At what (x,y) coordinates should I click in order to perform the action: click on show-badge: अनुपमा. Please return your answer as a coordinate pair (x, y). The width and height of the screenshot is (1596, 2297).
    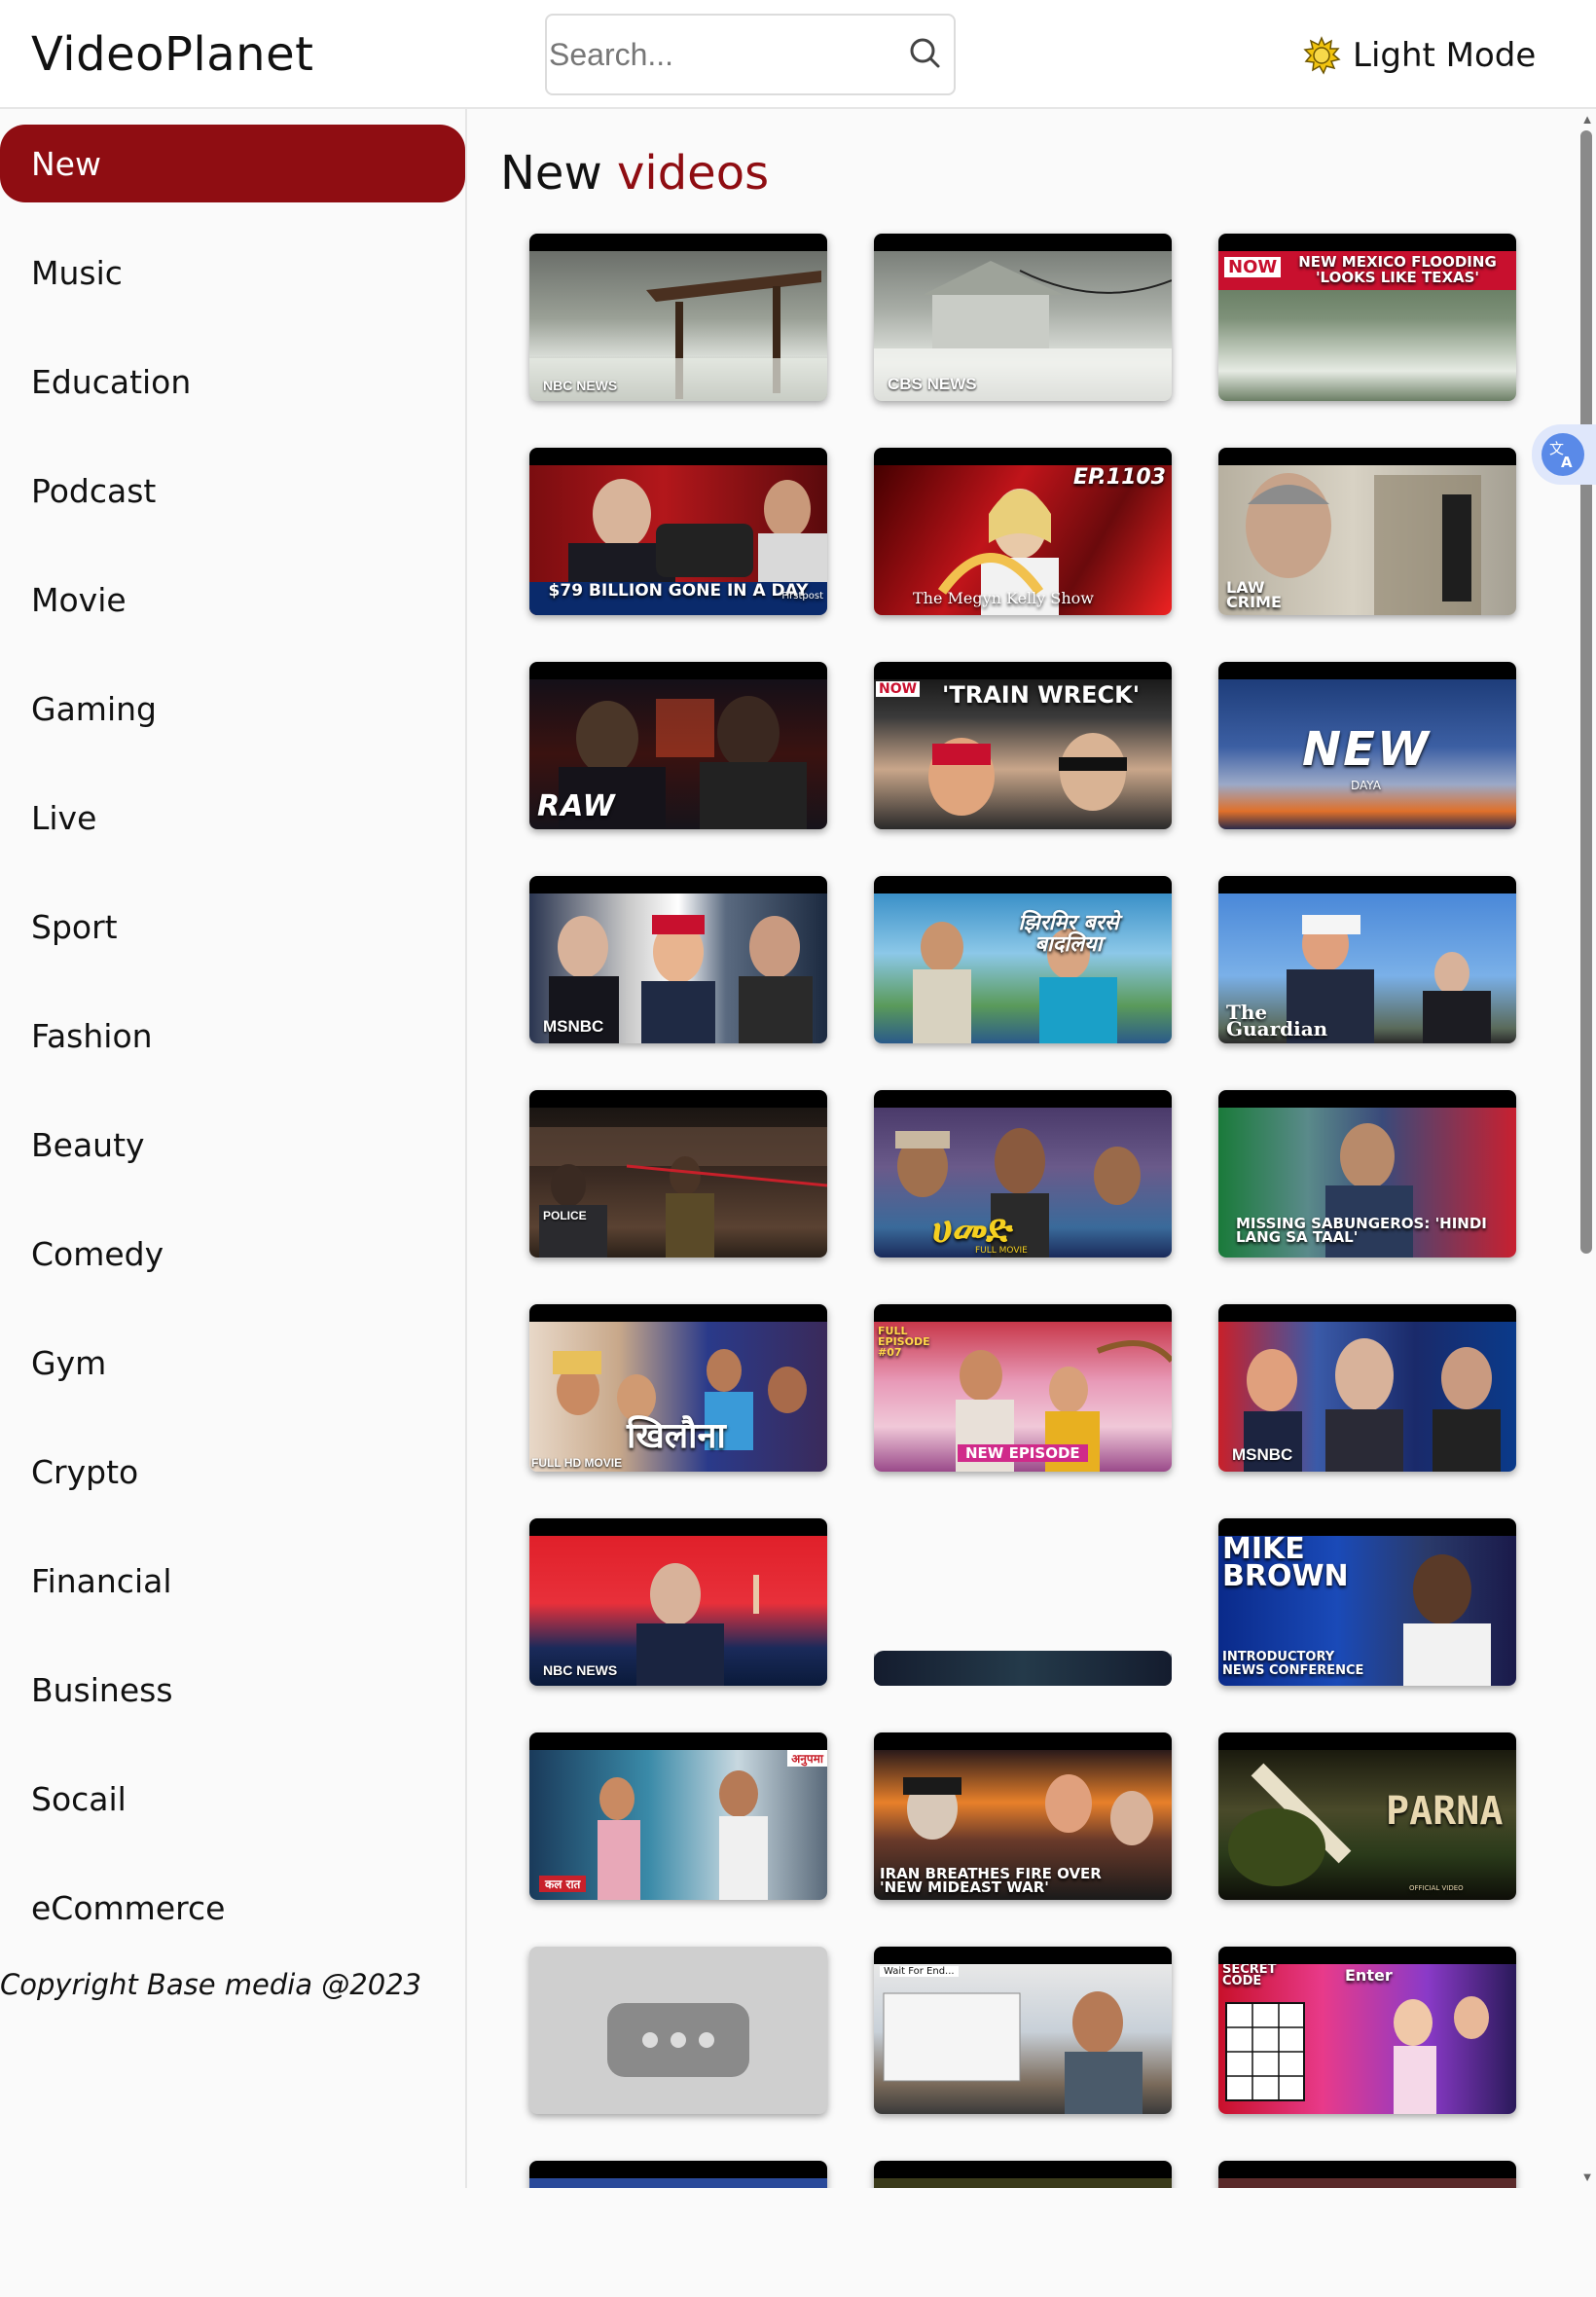
    Looking at the image, I should click on (807, 1758).